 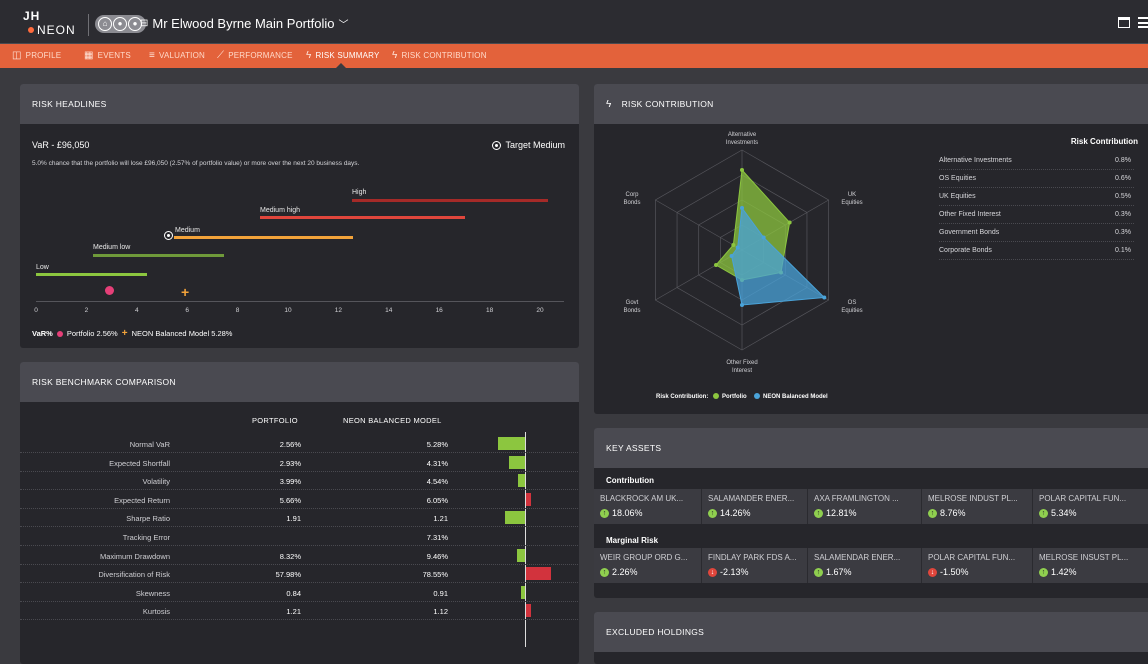 What do you see at coordinates (395, 55) in the screenshot?
I see `risk-contribution-icon: ϟ` at bounding box center [395, 55].